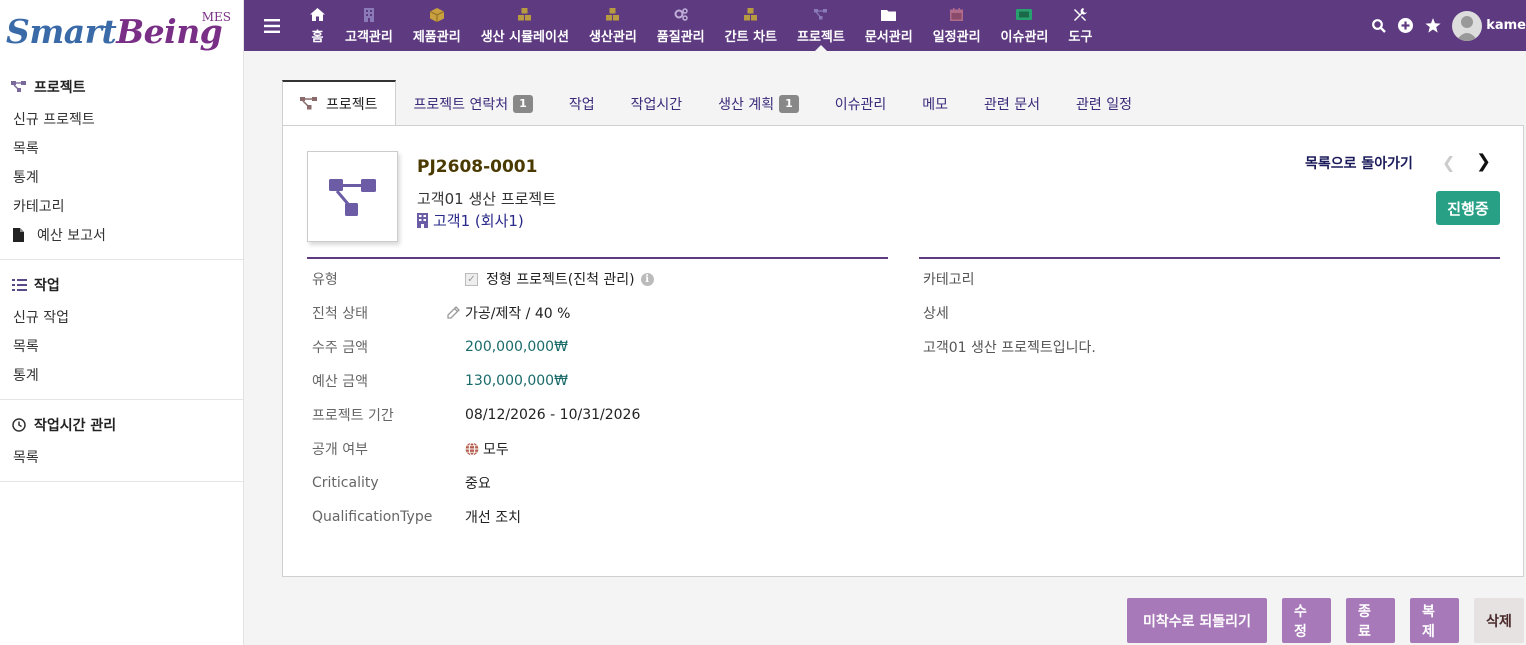 Image resolution: width=1526 pixels, height=645 pixels. Describe the element at coordinates (597, 279) in the screenshot. I see `field-type: 유형 ✓ 정형 프로젝트(진척 관리) i` at that location.